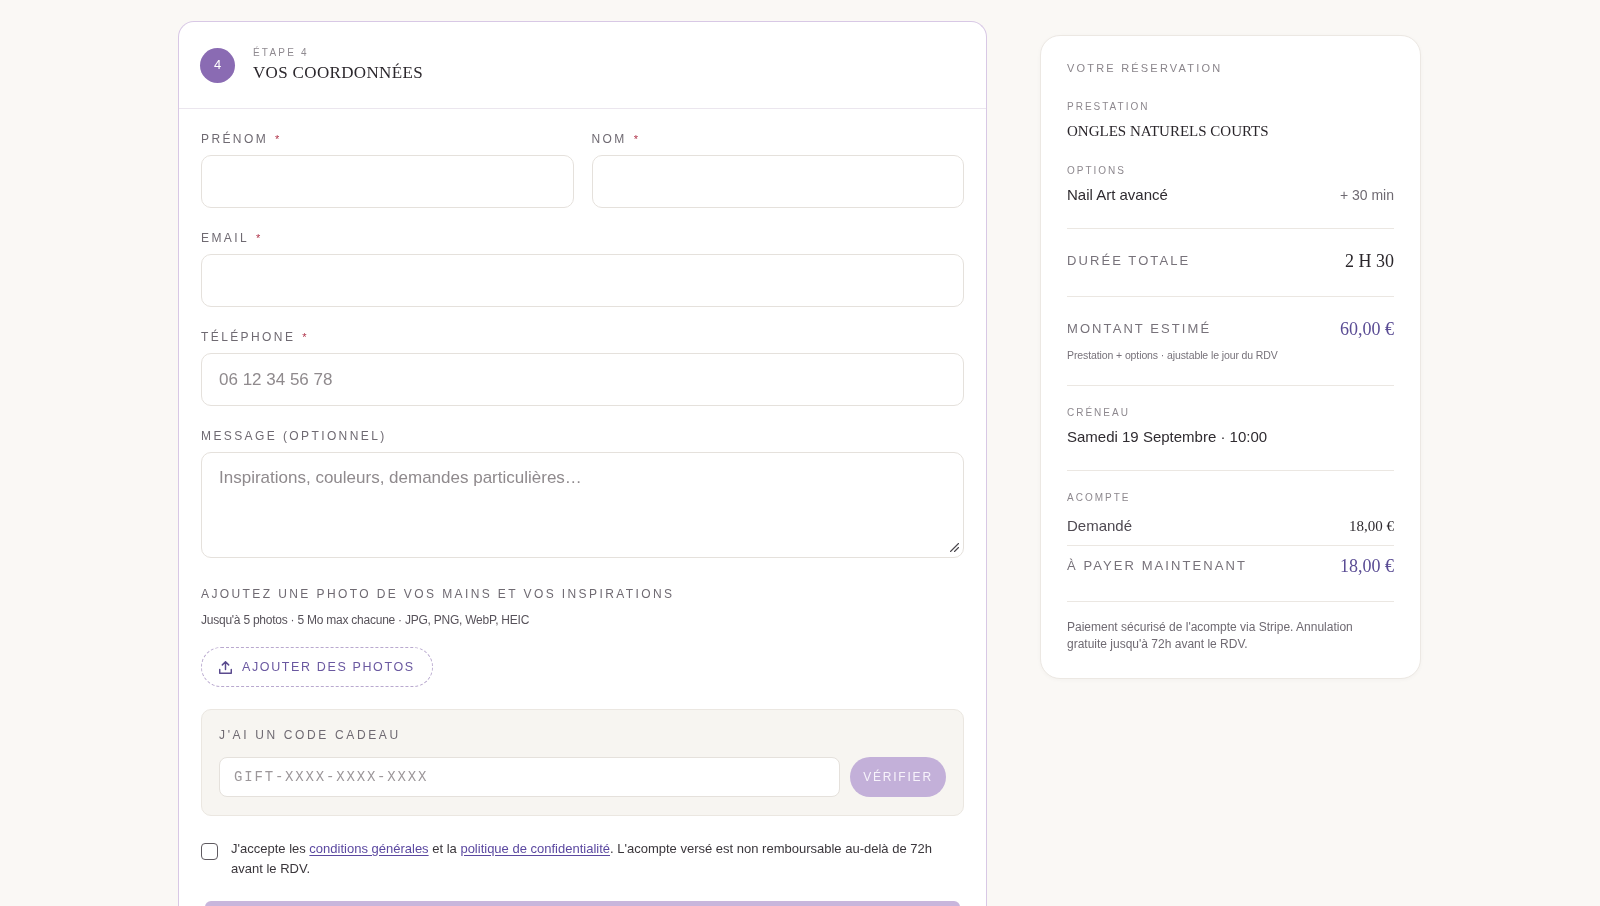 The width and height of the screenshot is (1600, 906). Describe the element at coordinates (1097, 171) in the screenshot. I see `summary-label: OPTIONS` at that location.